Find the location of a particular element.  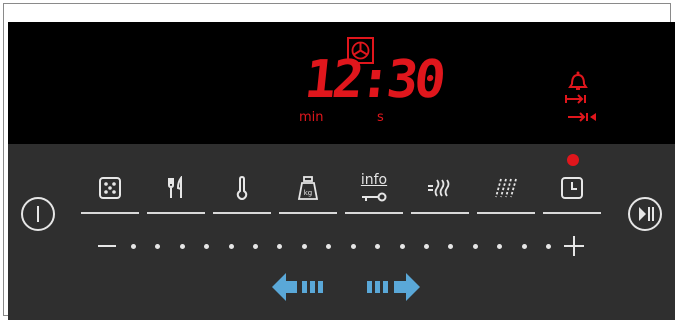

svg-text: kg is located at coordinates (308, 193).